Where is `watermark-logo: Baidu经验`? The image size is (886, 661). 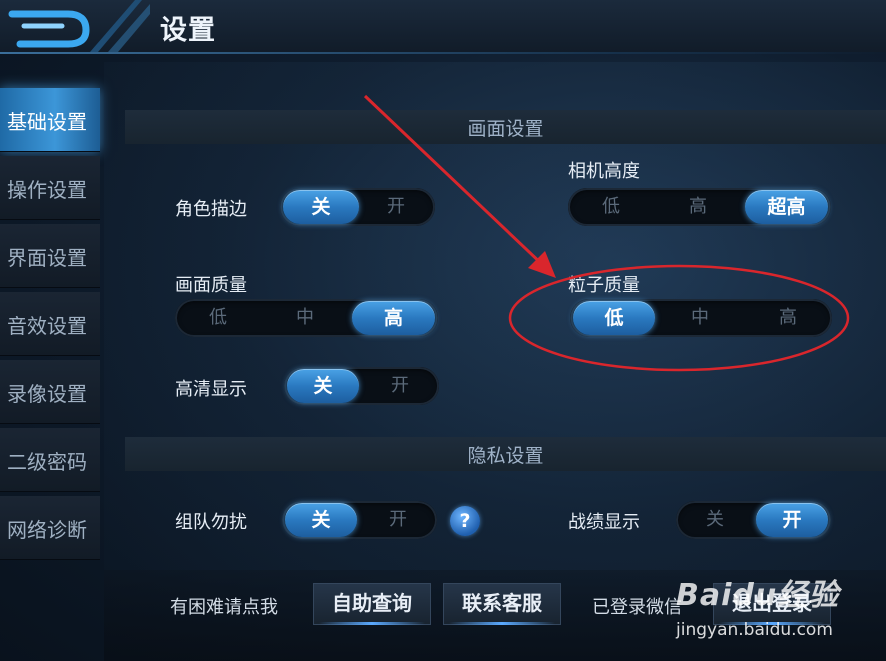 watermark-logo: Baidu经验 is located at coordinates (758, 595).